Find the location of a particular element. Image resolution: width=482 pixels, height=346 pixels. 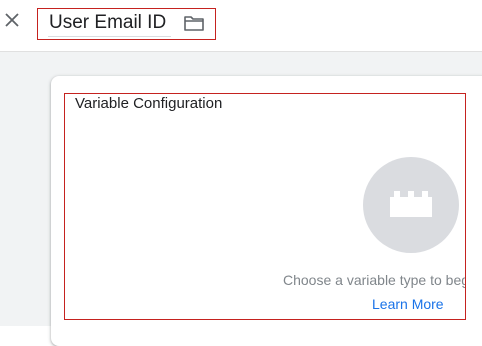

choose-variable-prompt: Choose a variable type to begin is located at coordinates (374, 280).